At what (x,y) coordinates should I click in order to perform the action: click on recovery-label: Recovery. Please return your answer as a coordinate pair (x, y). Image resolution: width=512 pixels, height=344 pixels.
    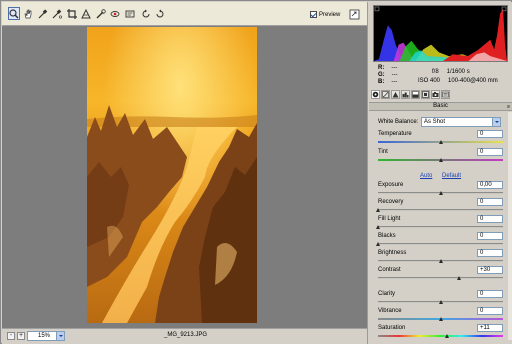
    Looking at the image, I should click on (391, 202).